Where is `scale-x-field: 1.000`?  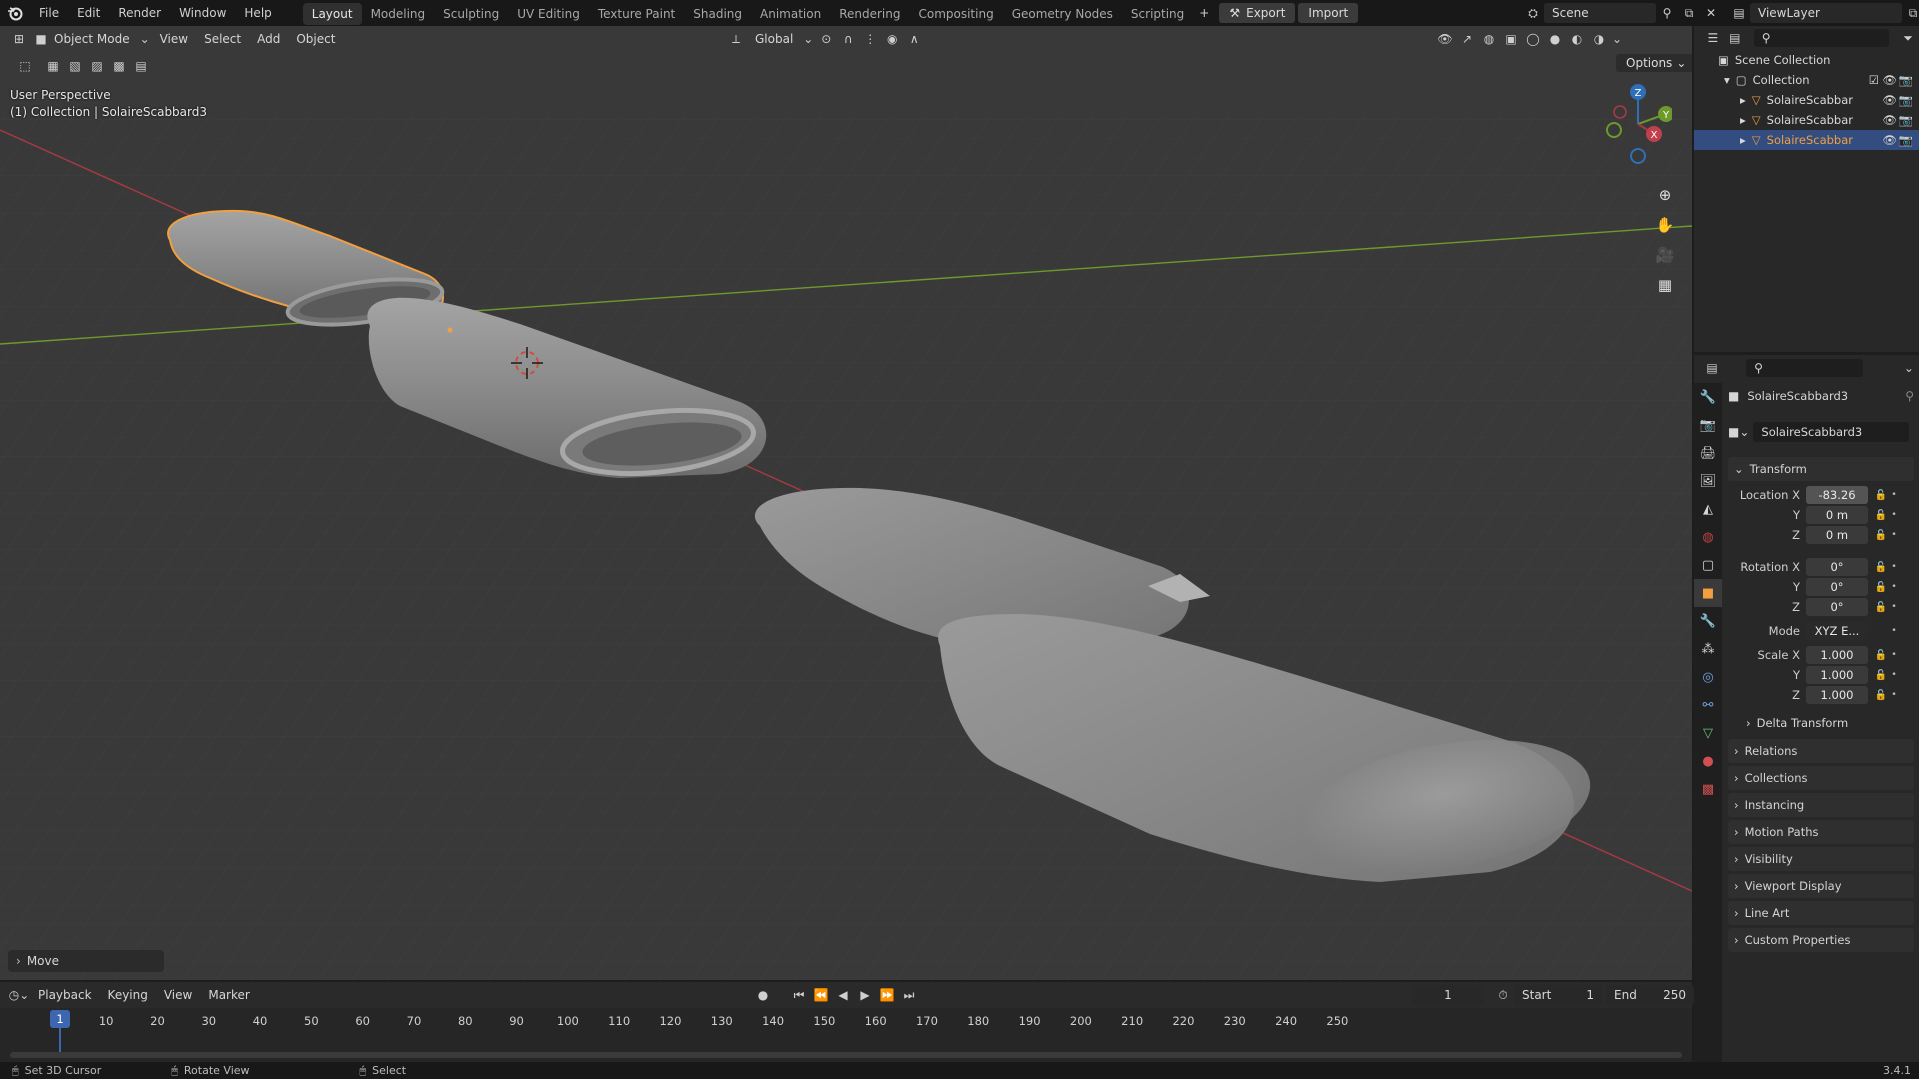
scale-x-field: 1.000 is located at coordinates (1837, 655).